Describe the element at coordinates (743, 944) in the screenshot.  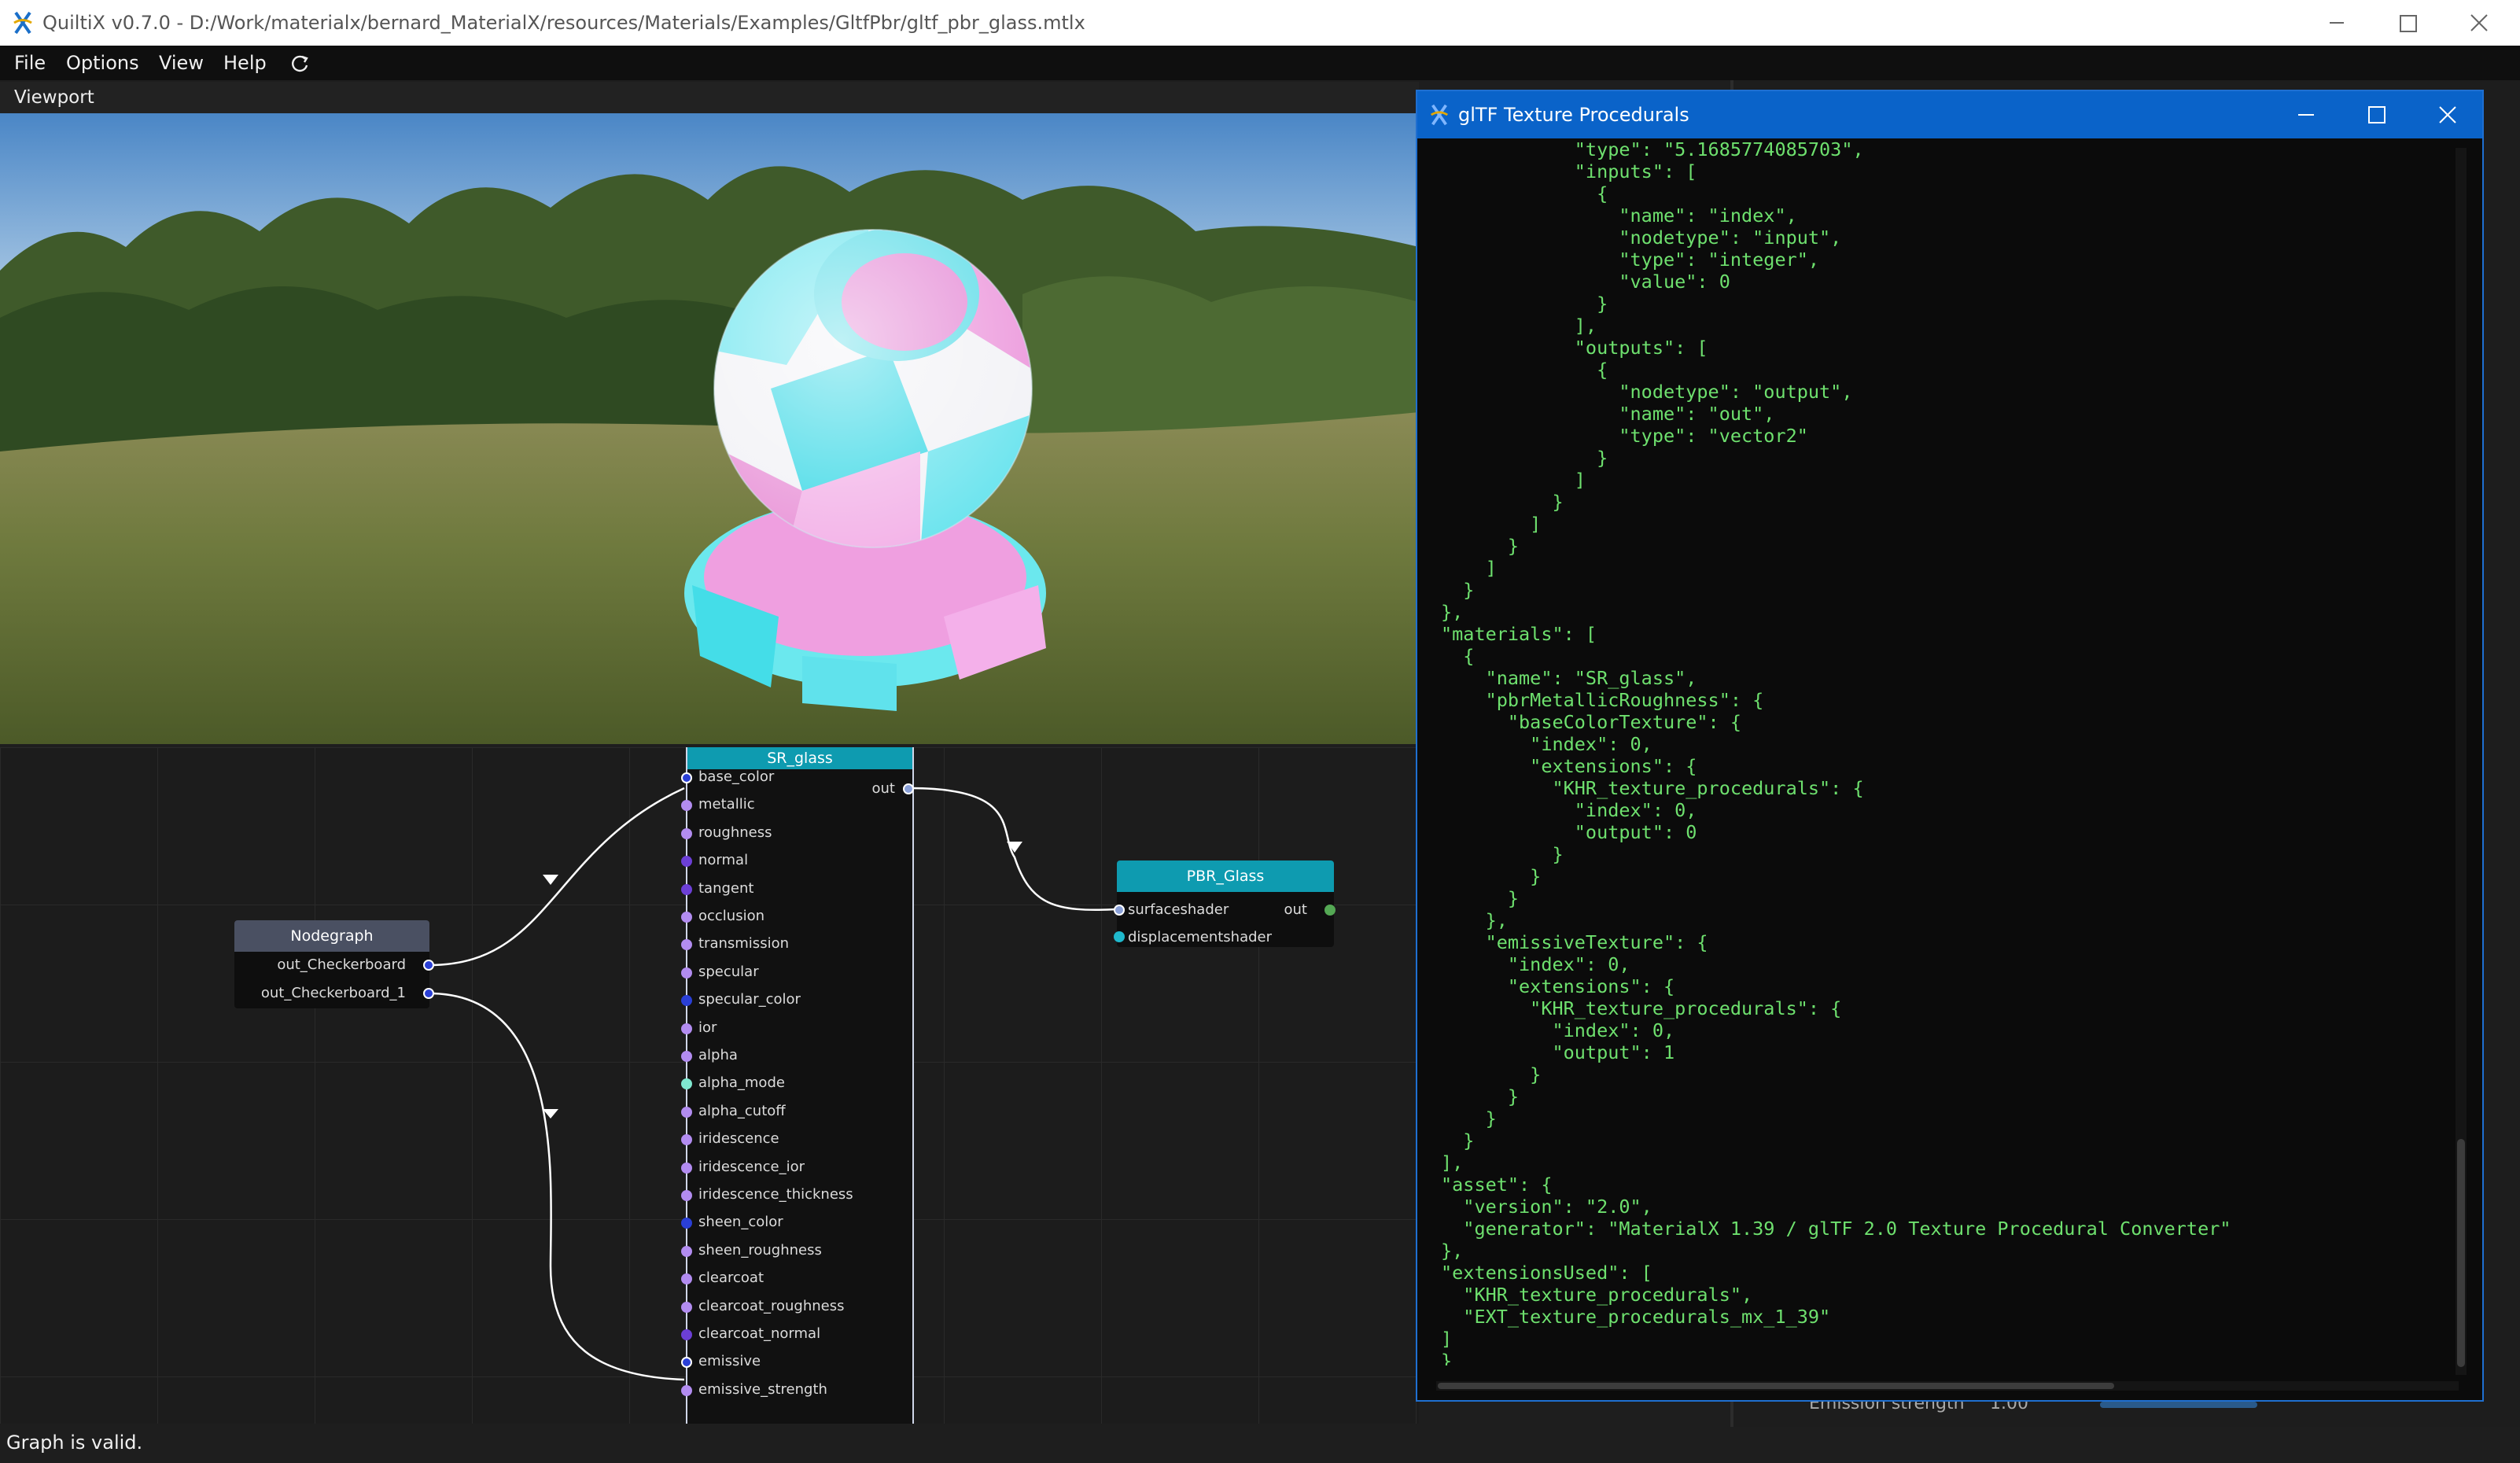
I see `sr-glass-input-label: transmission` at that location.